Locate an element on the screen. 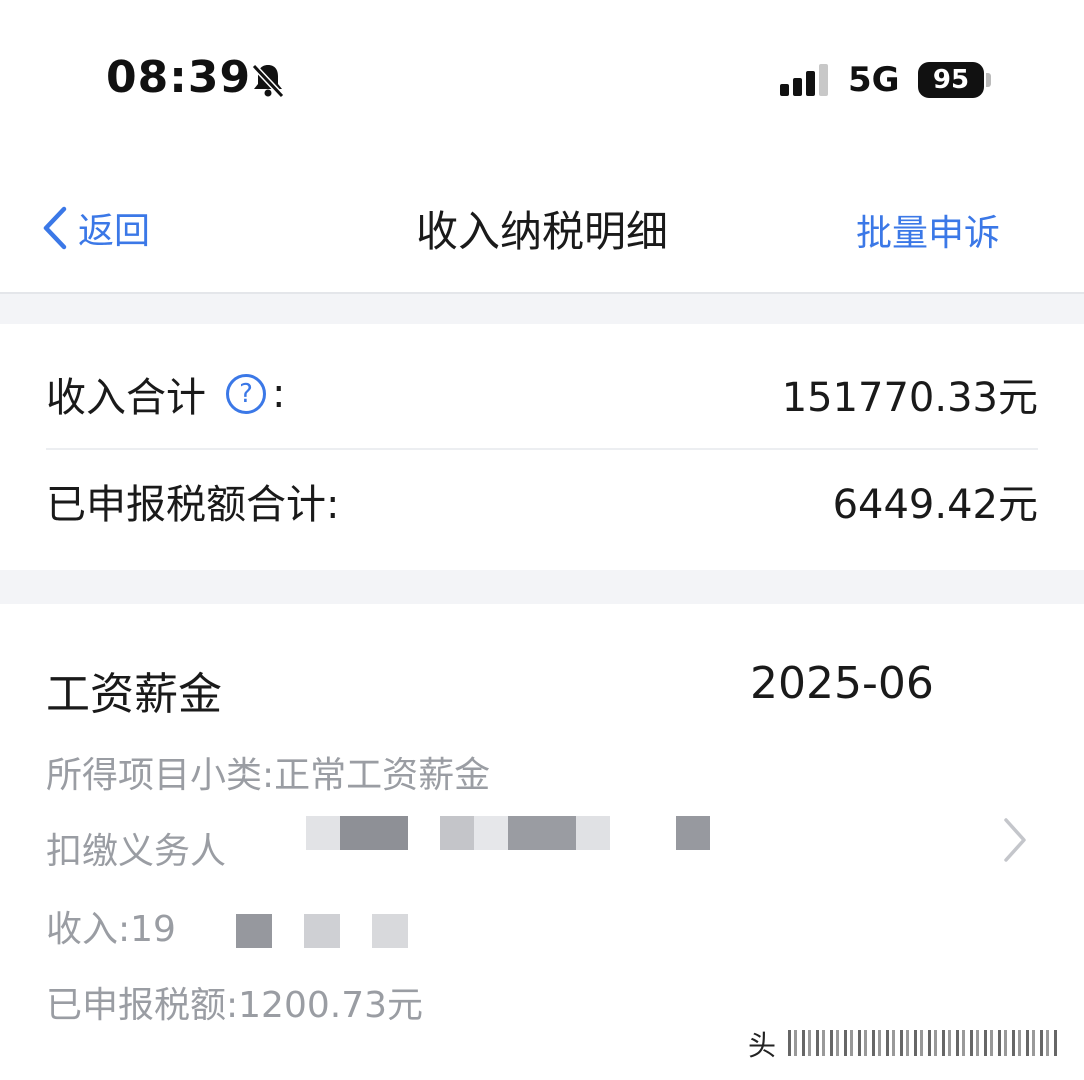 The height and width of the screenshot is (1080, 1084). battery-icon: 95 is located at coordinates (955, 80).